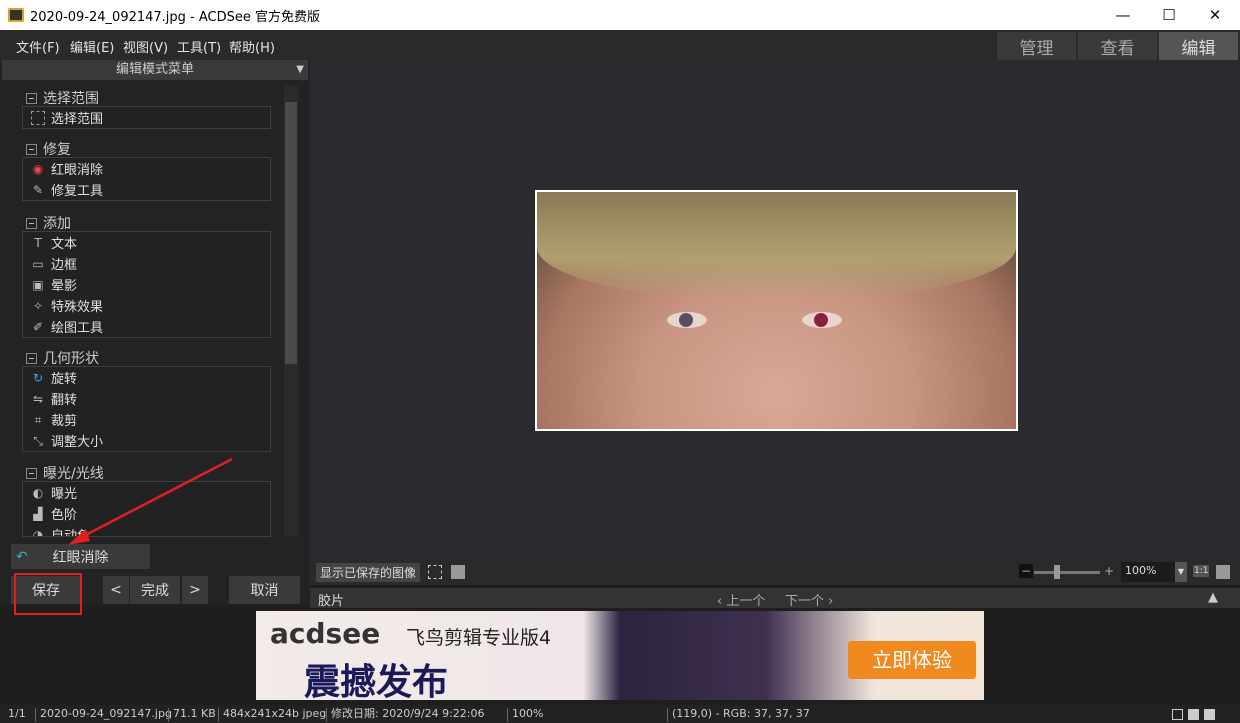 This screenshot has height=723, width=1240. Describe the element at coordinates (912, 660) in the screenshot. I see `ad-cta-button: 立即体验` at that location.